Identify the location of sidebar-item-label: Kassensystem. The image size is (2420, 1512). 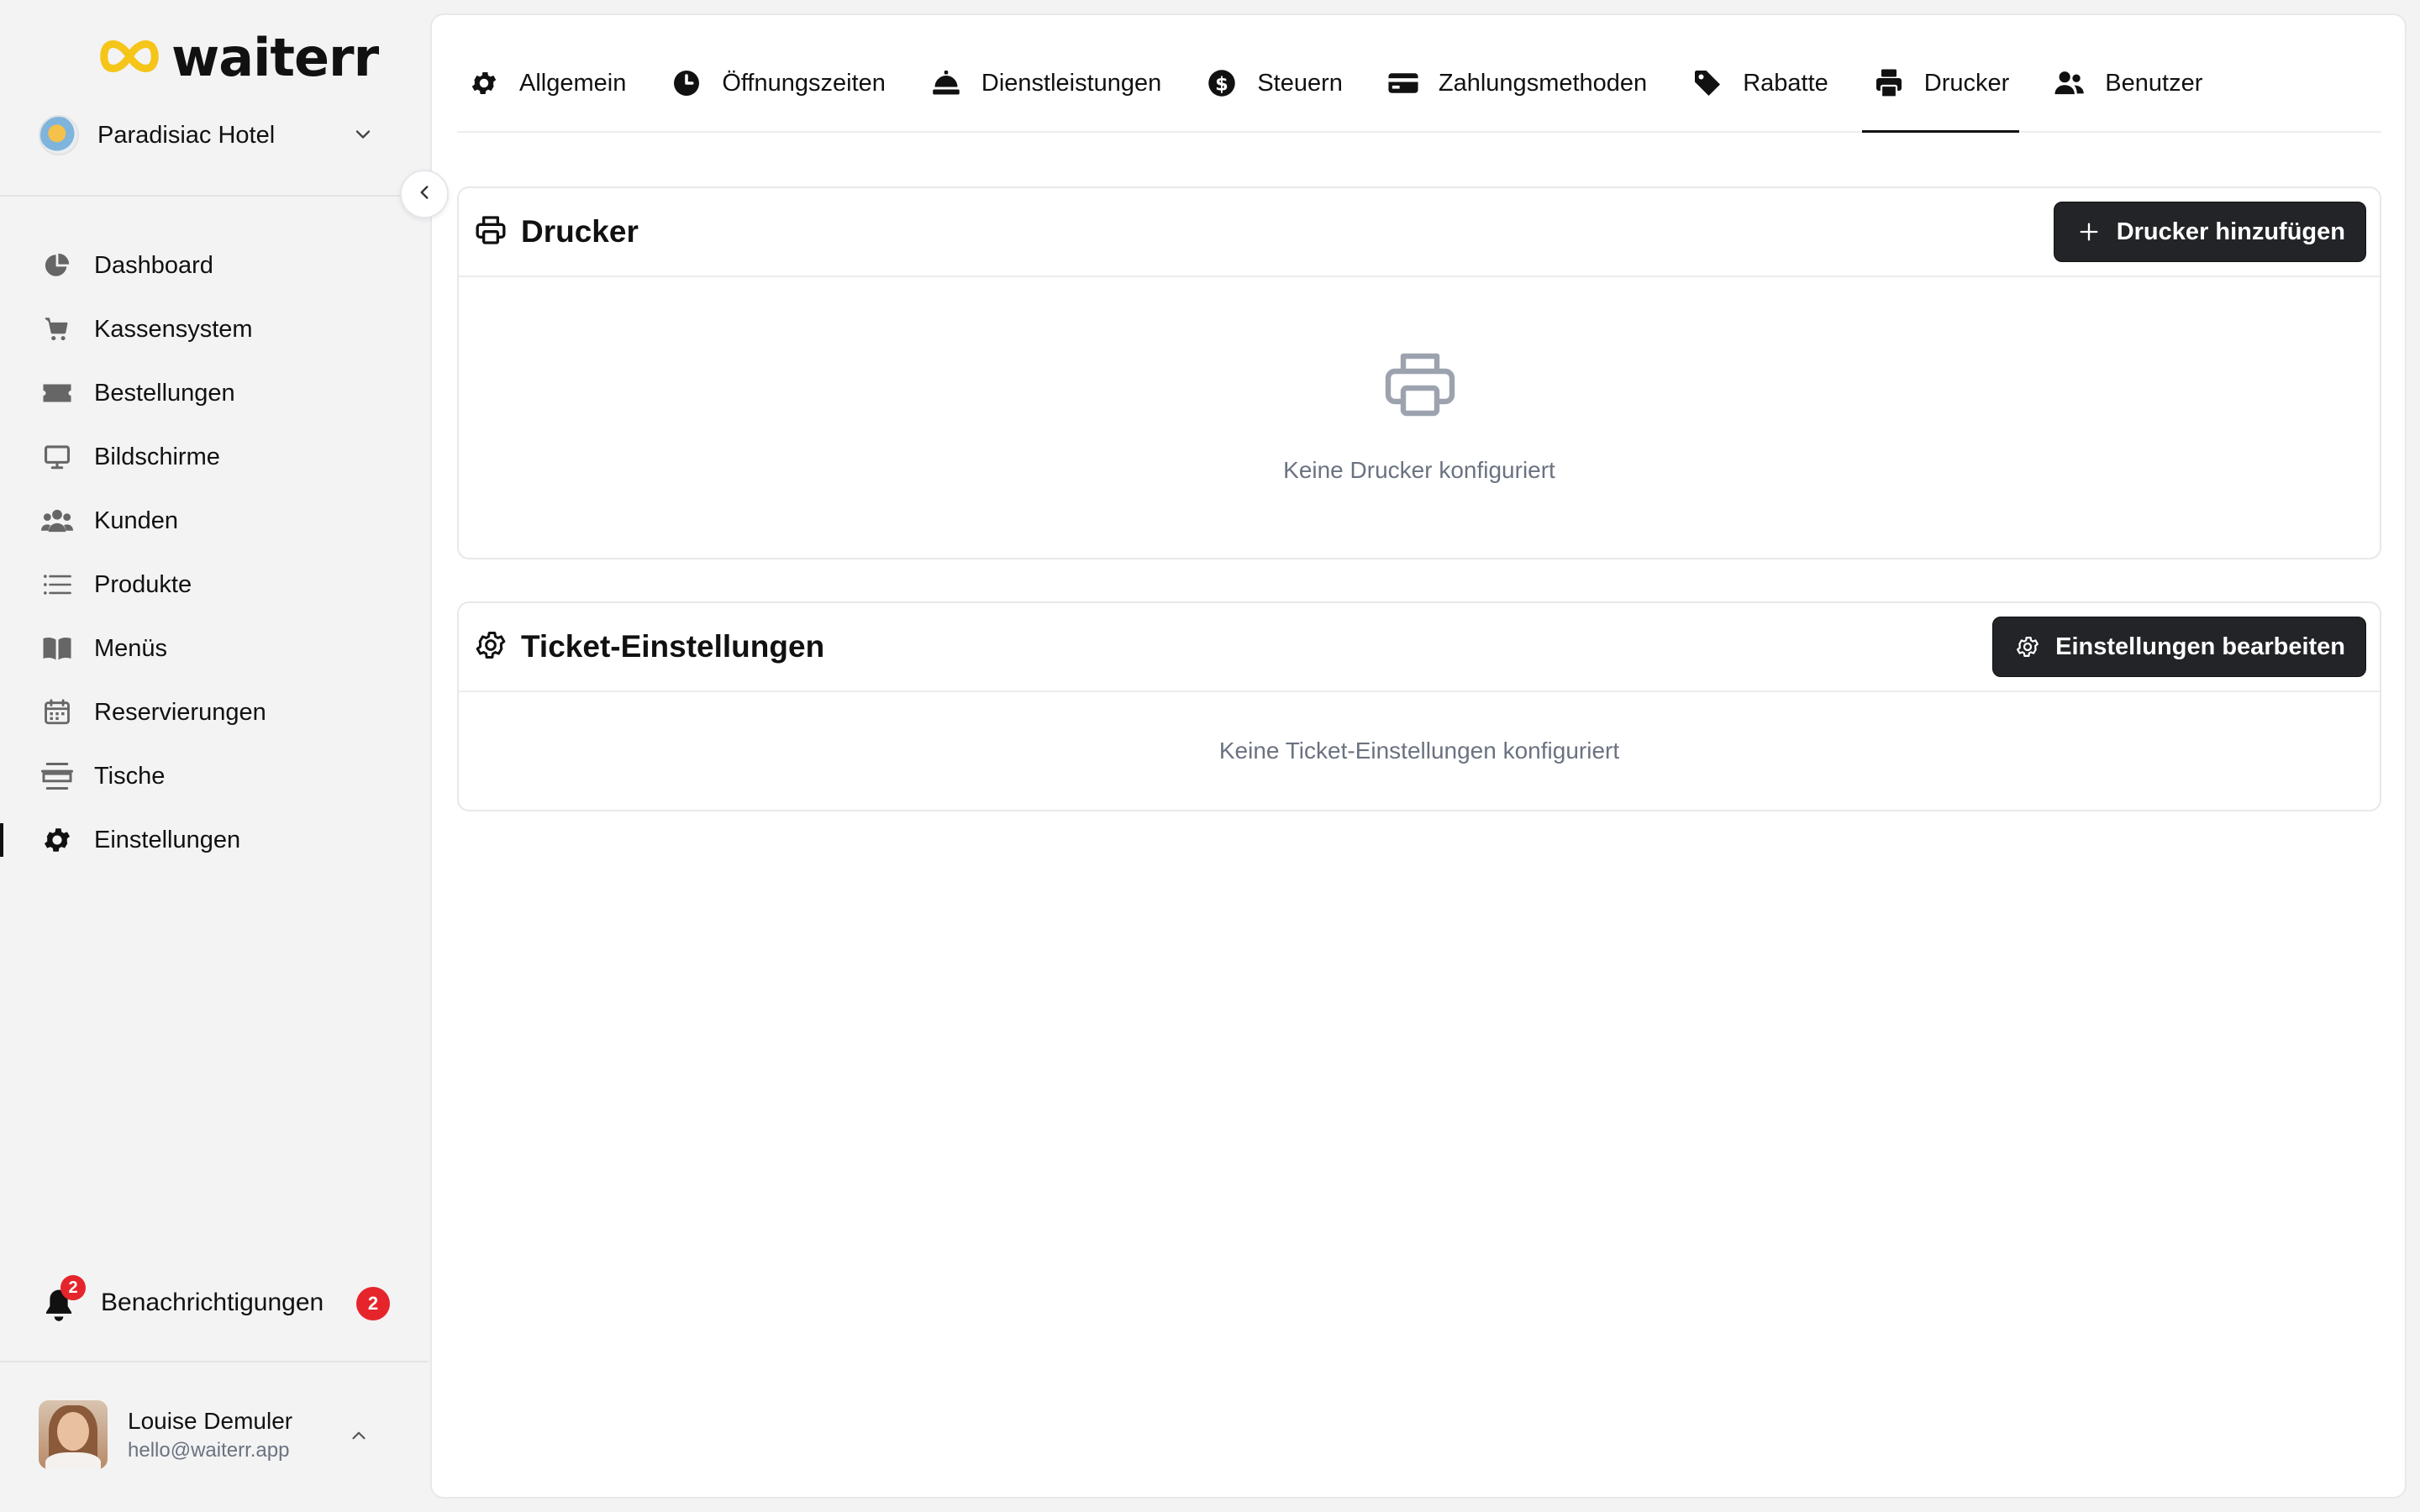
(173, 329).